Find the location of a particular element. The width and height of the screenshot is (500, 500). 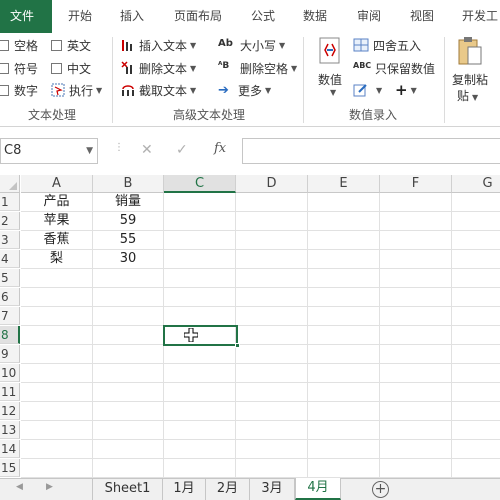

copy-paste-label-line2: 贴 ▼ is located at coordinates (468, 96).